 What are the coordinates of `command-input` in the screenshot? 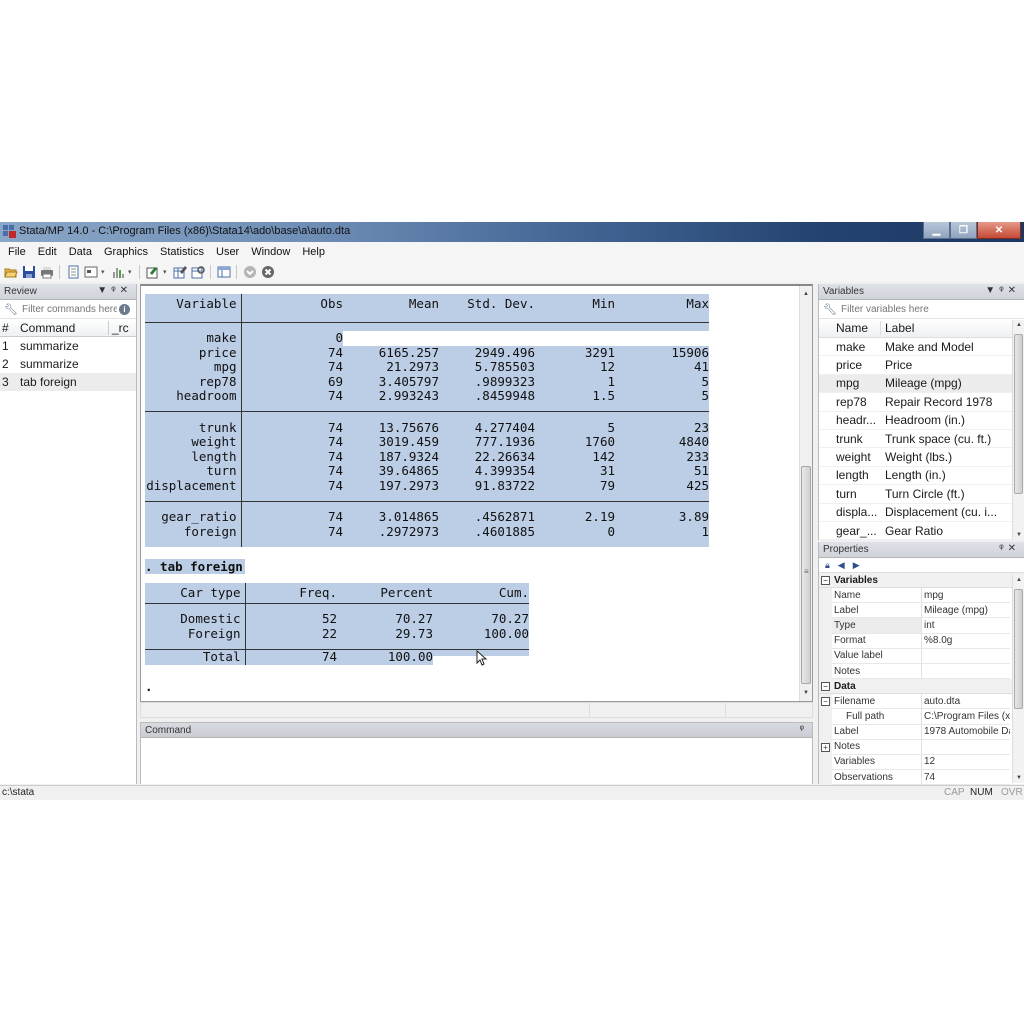 It's located at (476, 761).